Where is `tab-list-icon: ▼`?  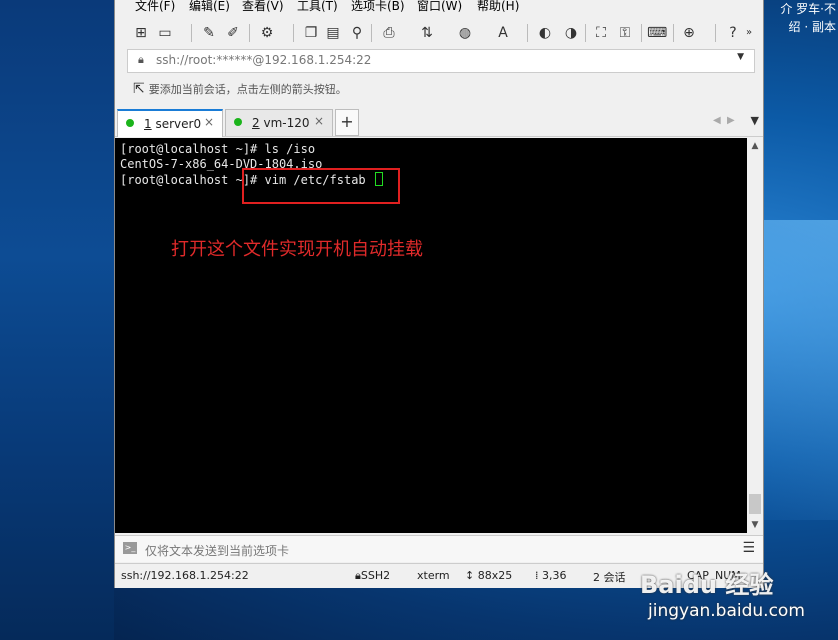
tab-list-icon: ▼ is located at coordinates (755, 120).